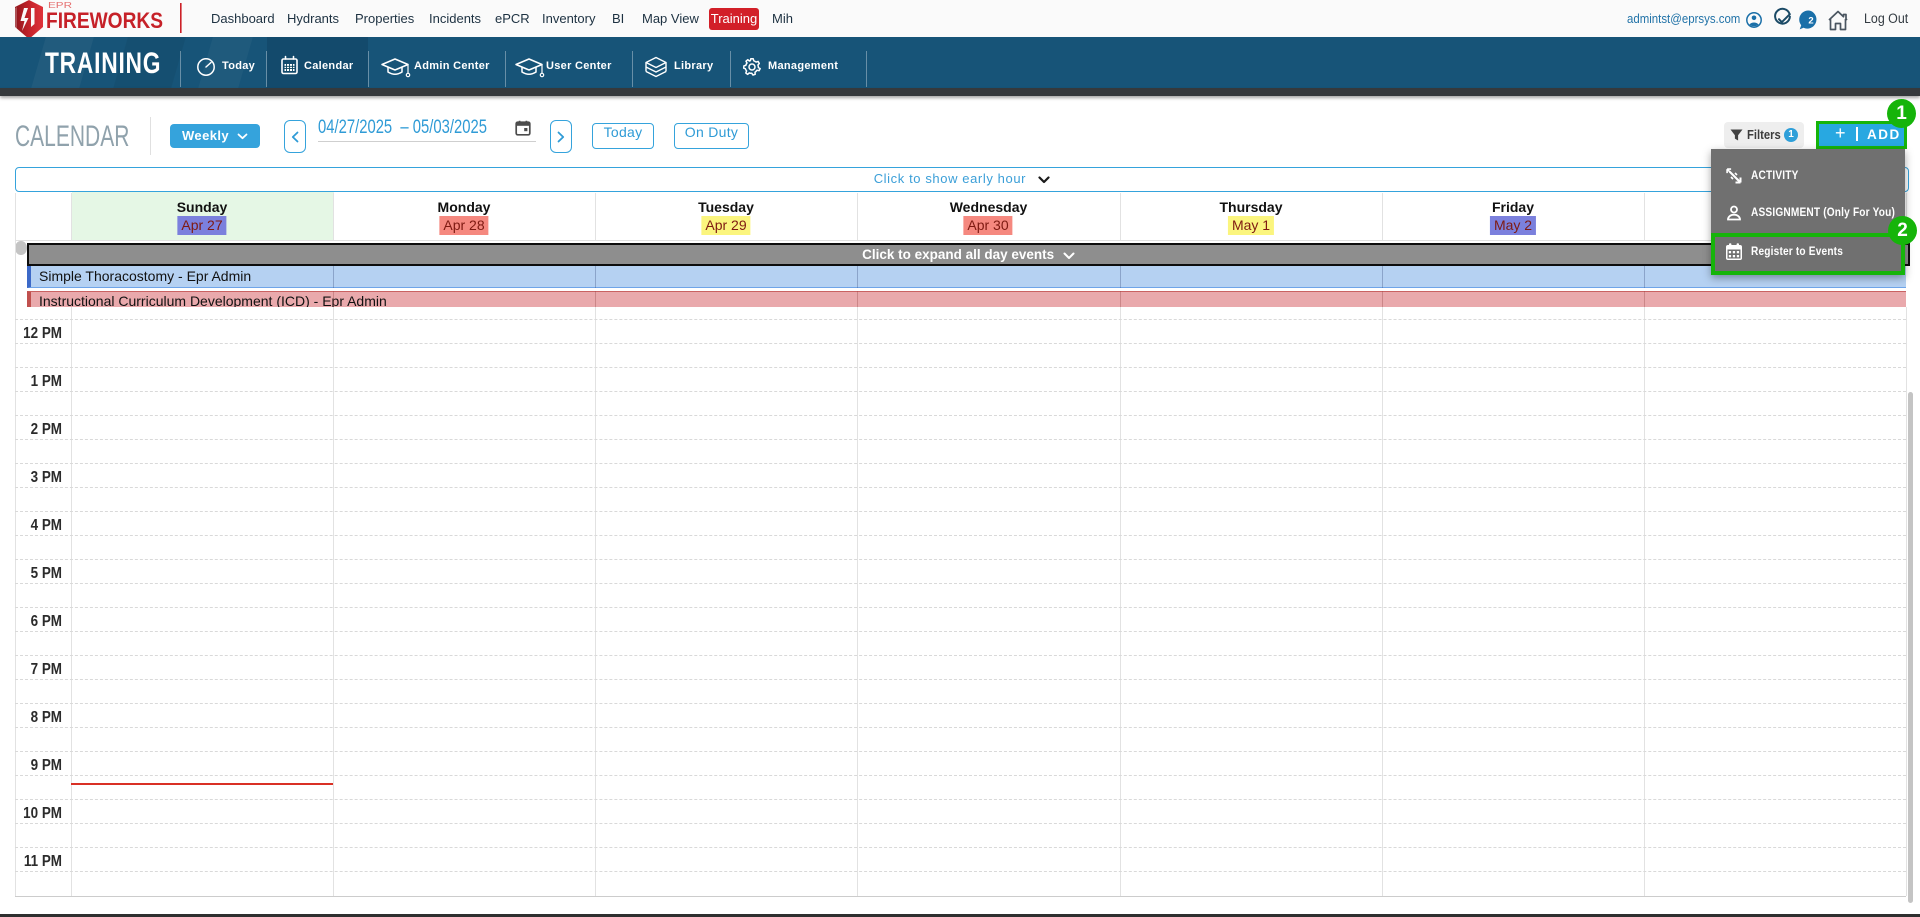 The image size is (1920, 917). What do you see at coordinates (104, 20) in the screenshot?
I see `svg-text: FIREWORKS` at bounding box center [104, 20].